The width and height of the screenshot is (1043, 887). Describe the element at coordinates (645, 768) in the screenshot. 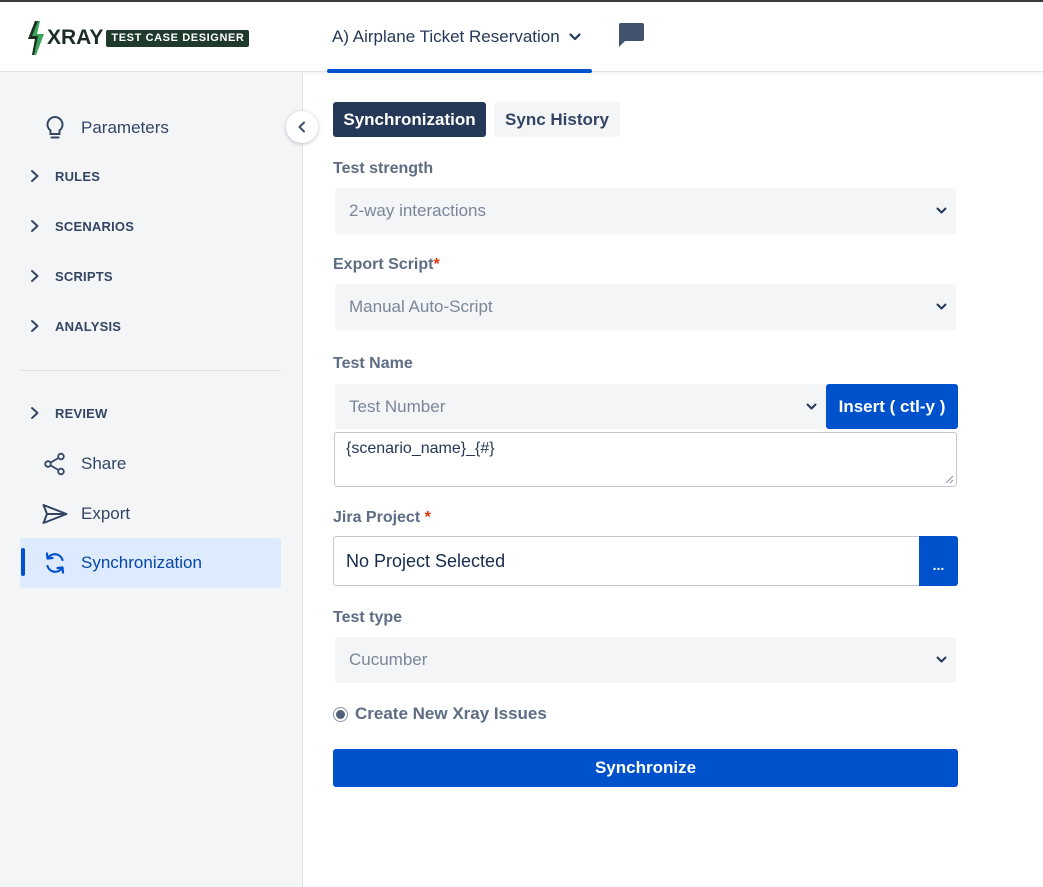

I see `synchronize-button: Synchronize` at that location.